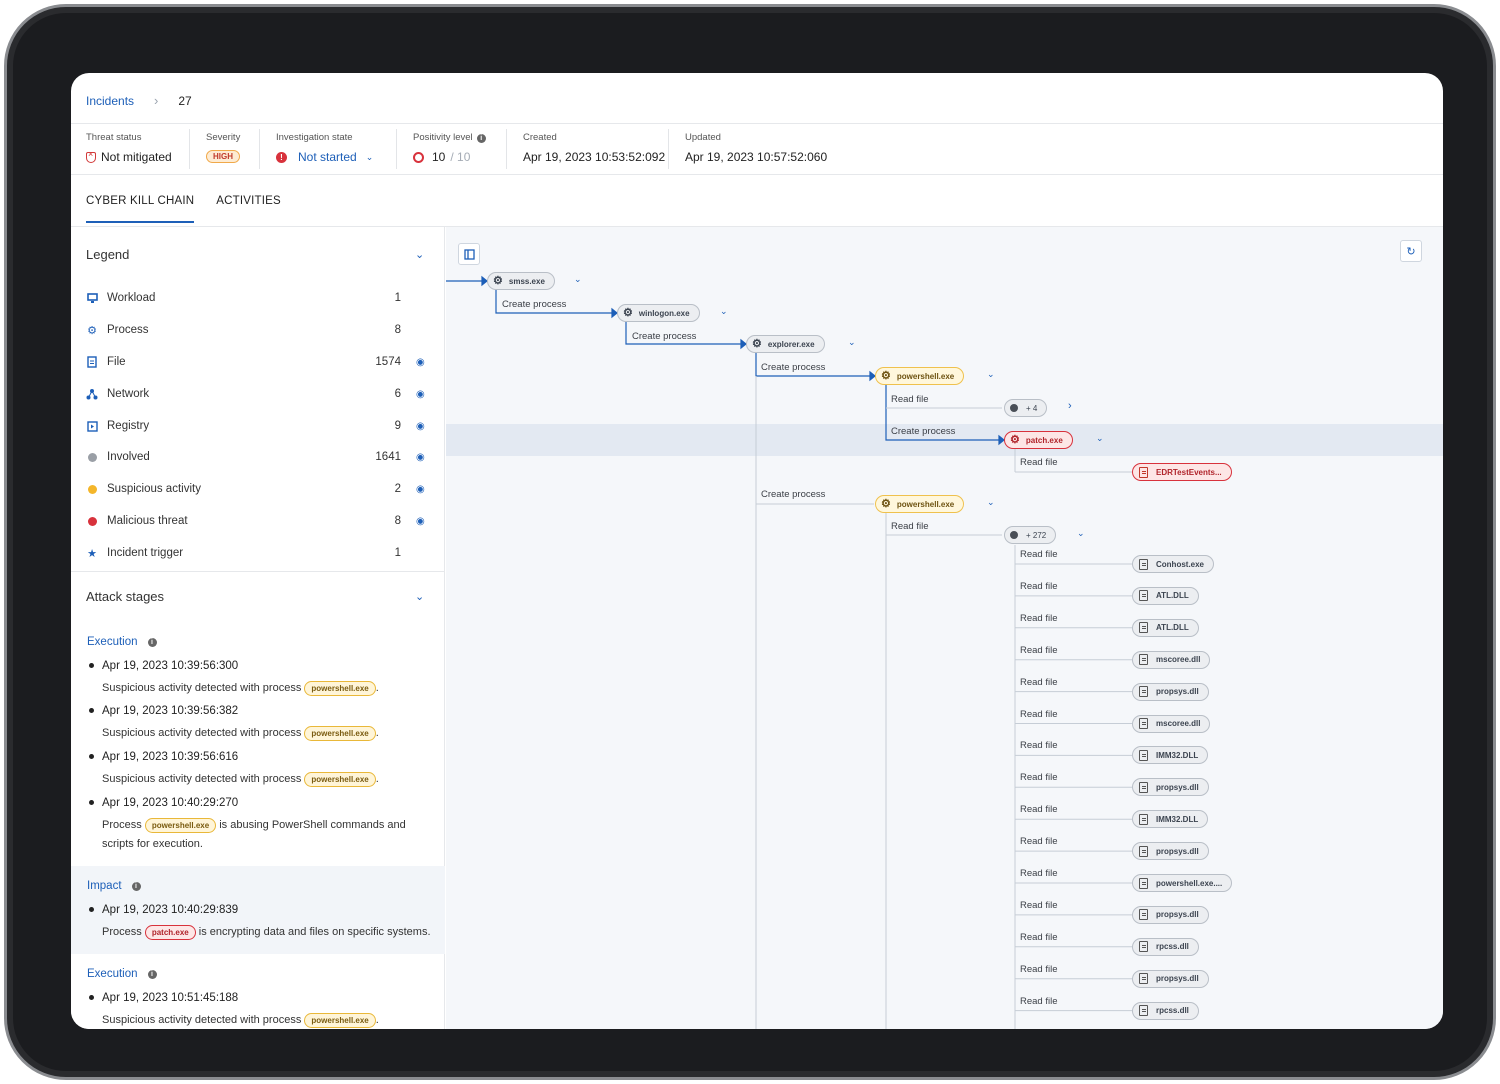 This screenshot has width=1500, height=1084. Describe the element at coordinates (1038, 440) in the screenshot. I see `process-node-patch: ⚙ patch.exe` at that location.